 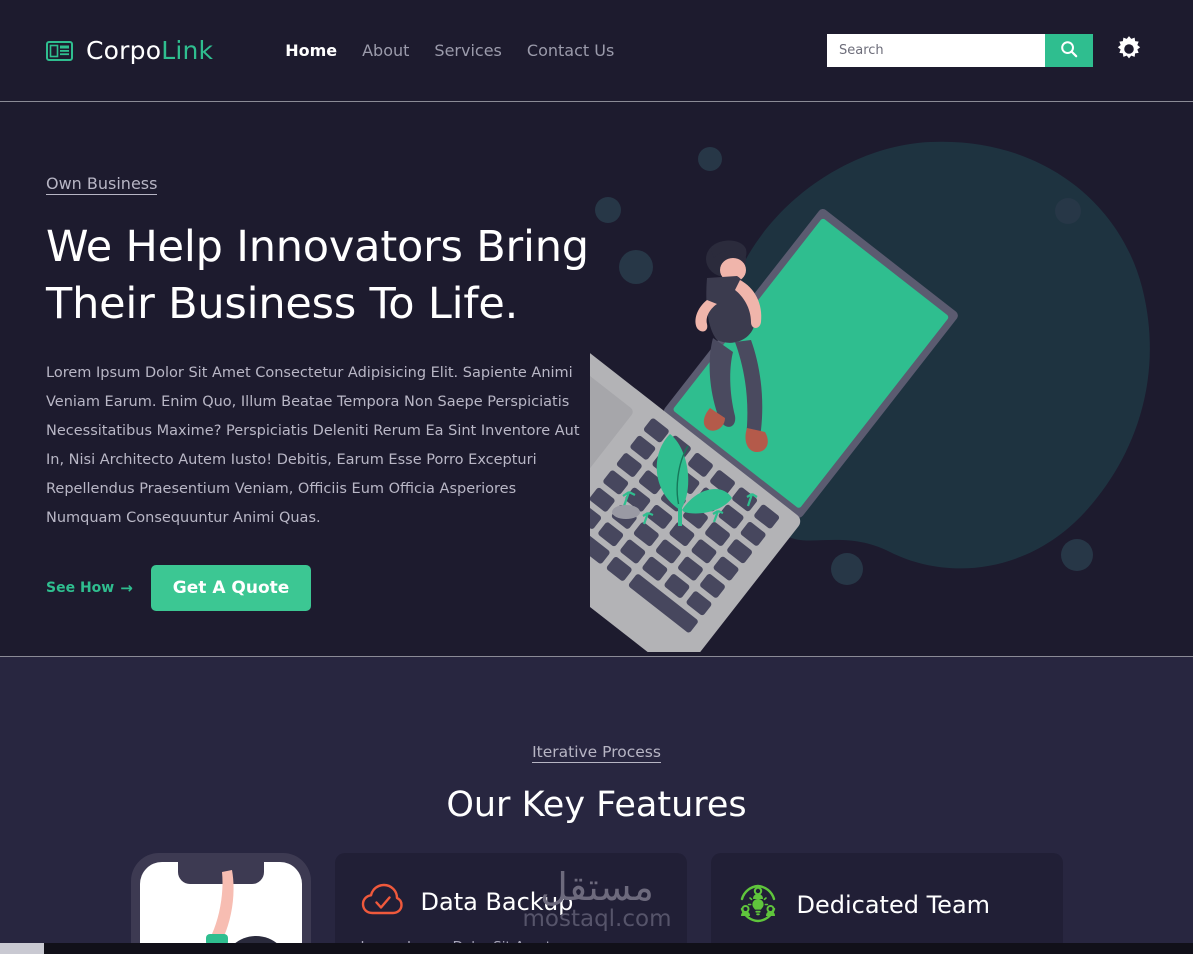 What do you see at coordinates (936, 50) in the screenshot?
I see `search-input` at bounding box center [936, 50].